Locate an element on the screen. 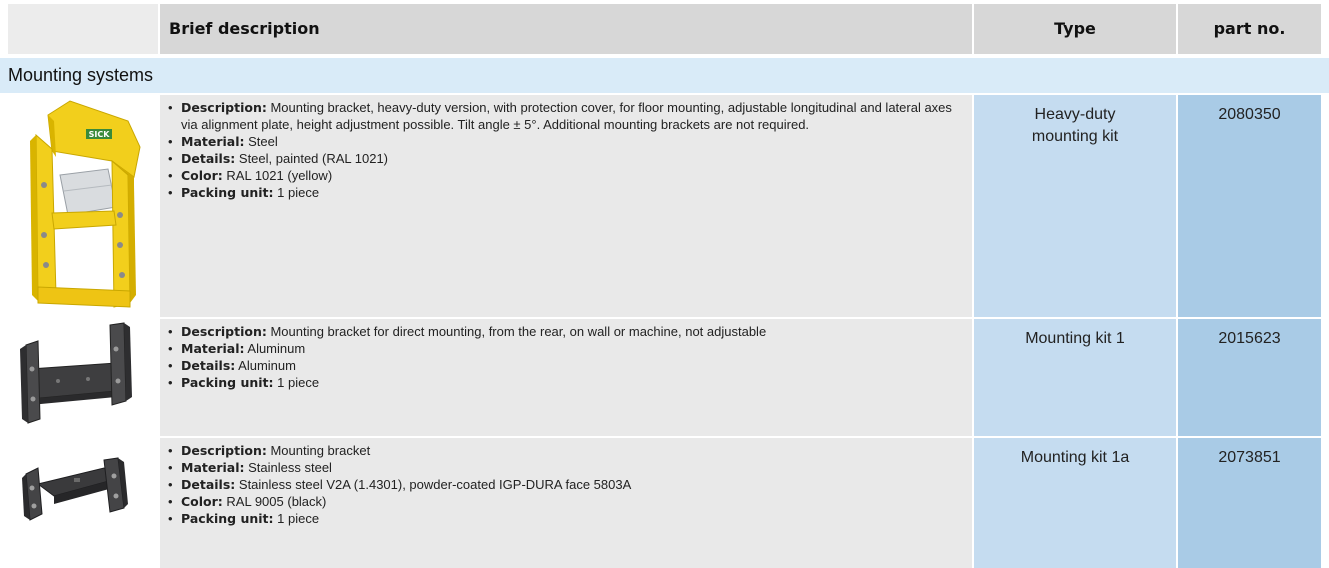  property-value: Mounting bracket is located at coordinates (318, 450).